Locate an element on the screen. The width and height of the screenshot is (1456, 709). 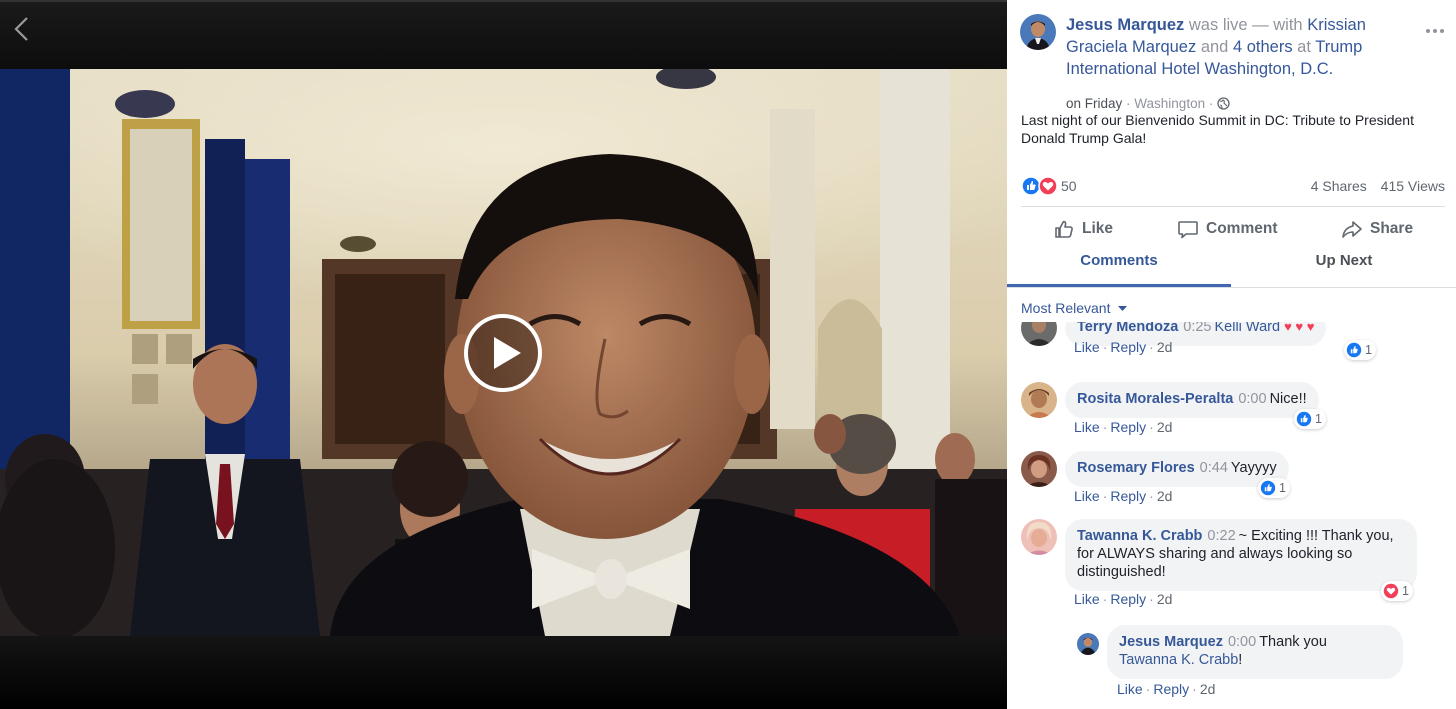
author-name-link: Jesus Marquez is located at coordinates (1125, 25).